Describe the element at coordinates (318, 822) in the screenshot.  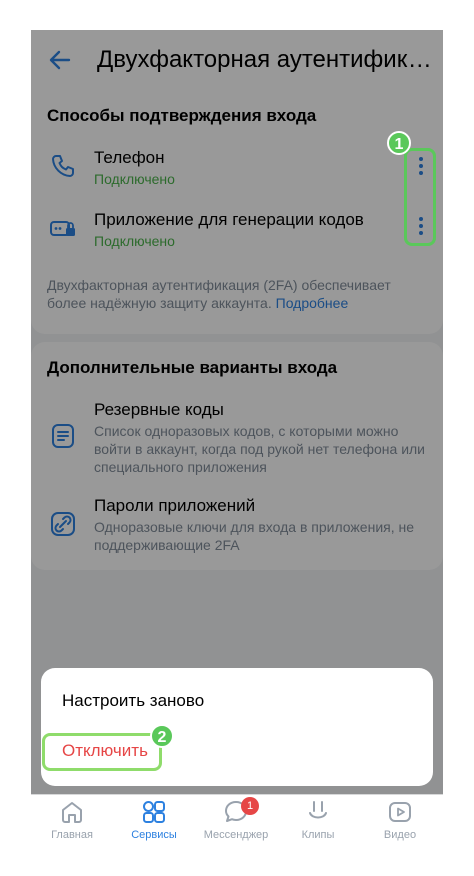
I see `tab-clips: Клипы` at that location.